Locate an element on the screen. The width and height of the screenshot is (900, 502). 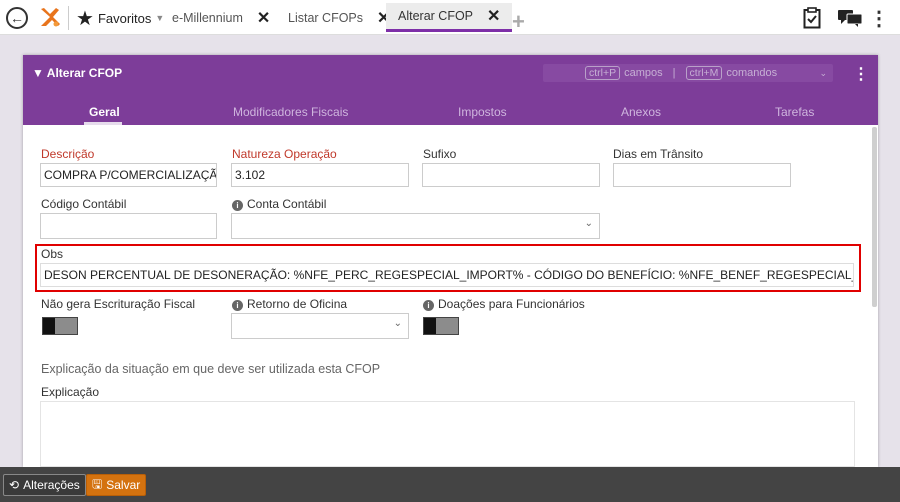
save-button: 🖫 Salvar is located at coordinates (116, 485).